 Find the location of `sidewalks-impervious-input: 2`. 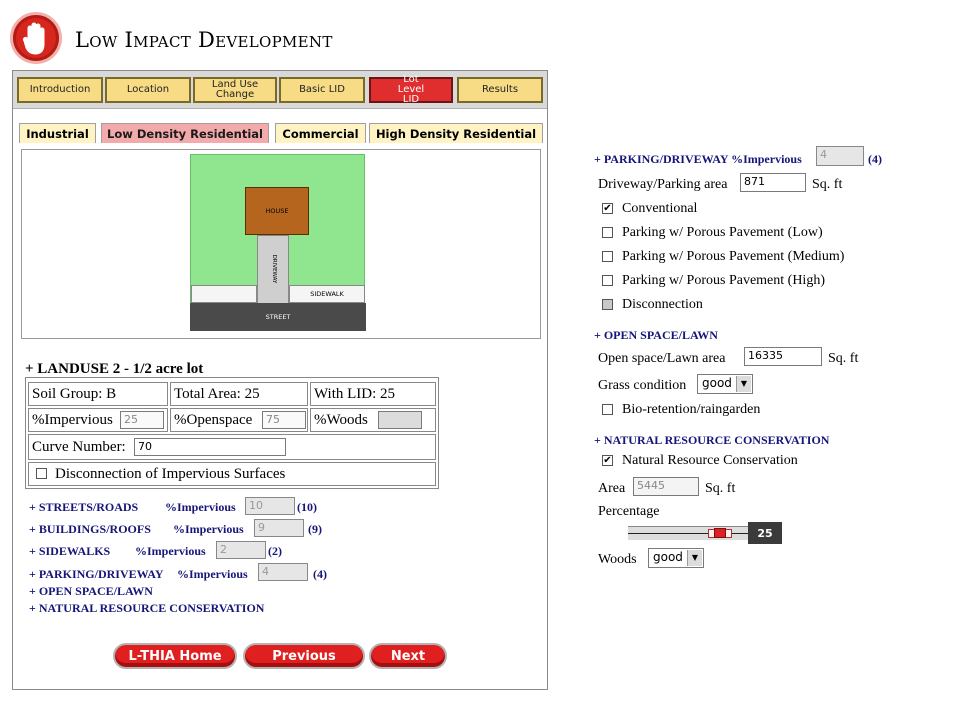

sidewalks-impervious-input: 2 is located at coordinates (241, 550).